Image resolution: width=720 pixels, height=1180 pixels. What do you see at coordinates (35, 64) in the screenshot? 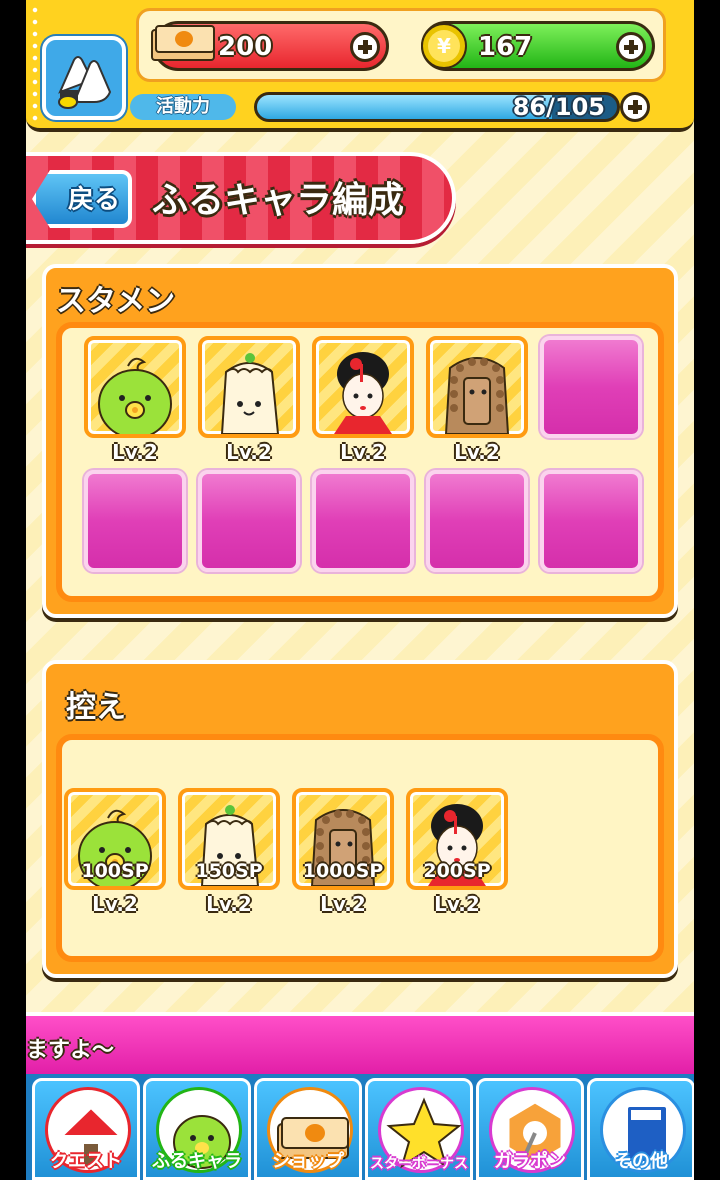
I see `header-dots-decoration` at bounding box center [35, 64].